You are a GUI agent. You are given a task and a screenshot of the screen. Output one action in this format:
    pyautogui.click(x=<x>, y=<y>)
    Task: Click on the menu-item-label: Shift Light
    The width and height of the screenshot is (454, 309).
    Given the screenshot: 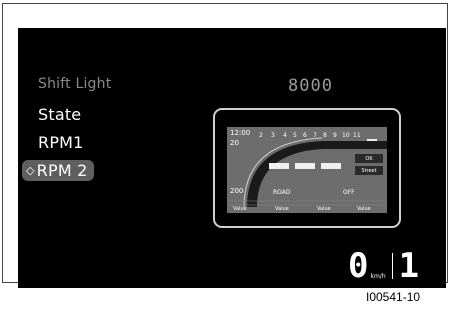 What is the action you would take?
    pyautogui.click(x=75, y=84)
    